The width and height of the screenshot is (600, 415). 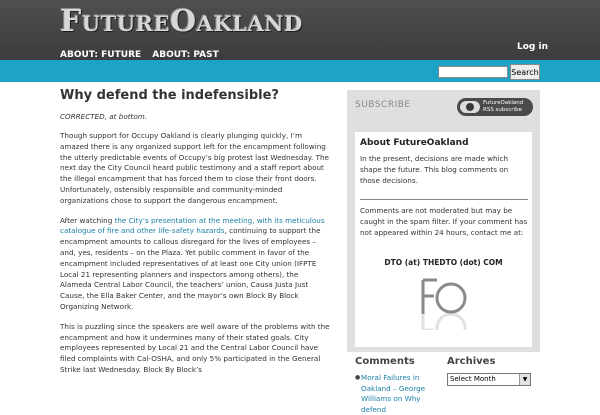 I want to click on nav-about-future: ABOUT: FUTURE, so click(x=100, y=55).